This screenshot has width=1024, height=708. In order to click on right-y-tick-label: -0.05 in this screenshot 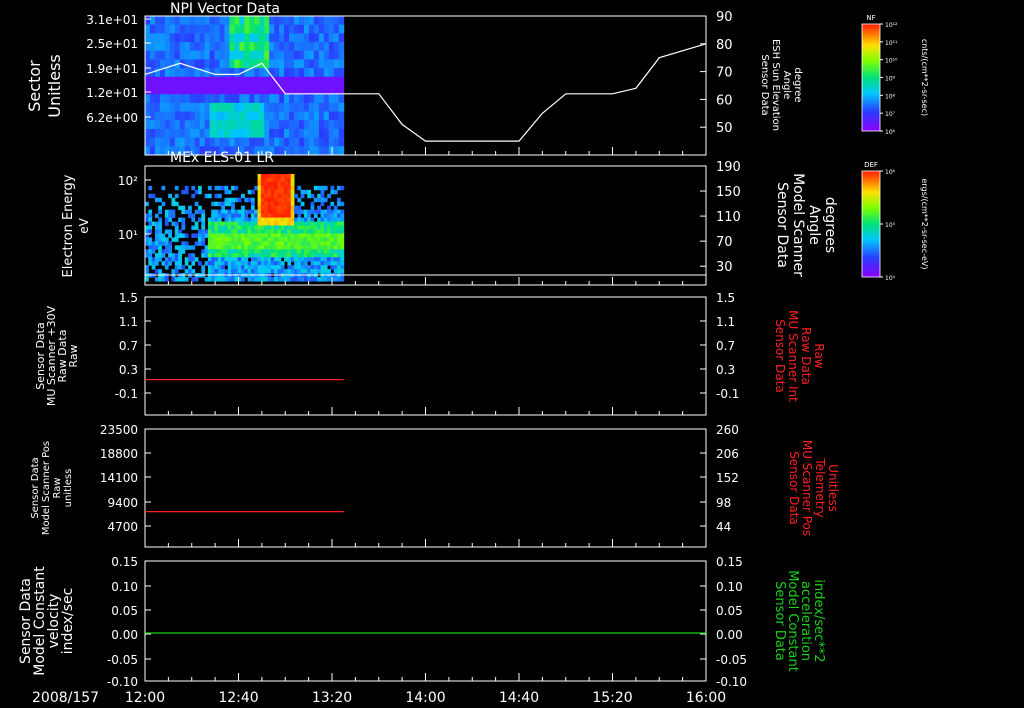, I will do `click(731, 660)`.